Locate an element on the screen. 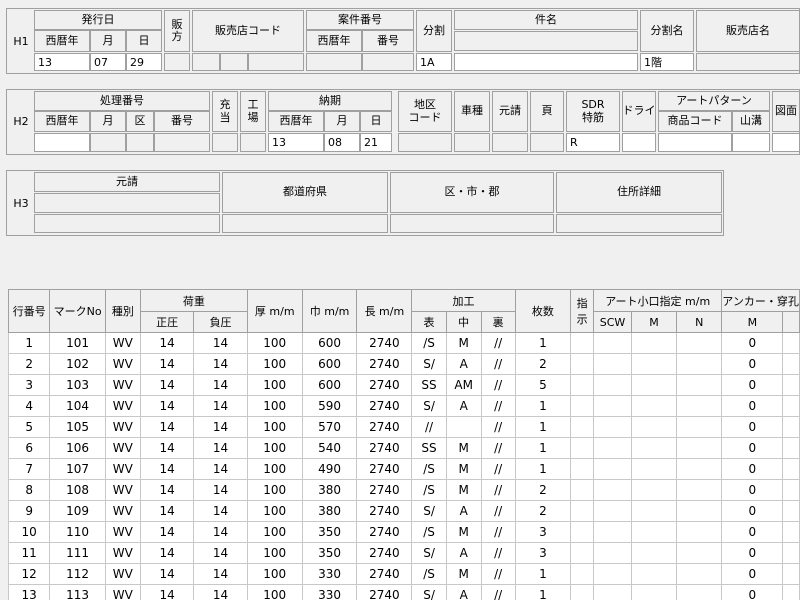 The height and width of the screenshot is (600, 800). process-ward-input is located at coordinates (140, 142).